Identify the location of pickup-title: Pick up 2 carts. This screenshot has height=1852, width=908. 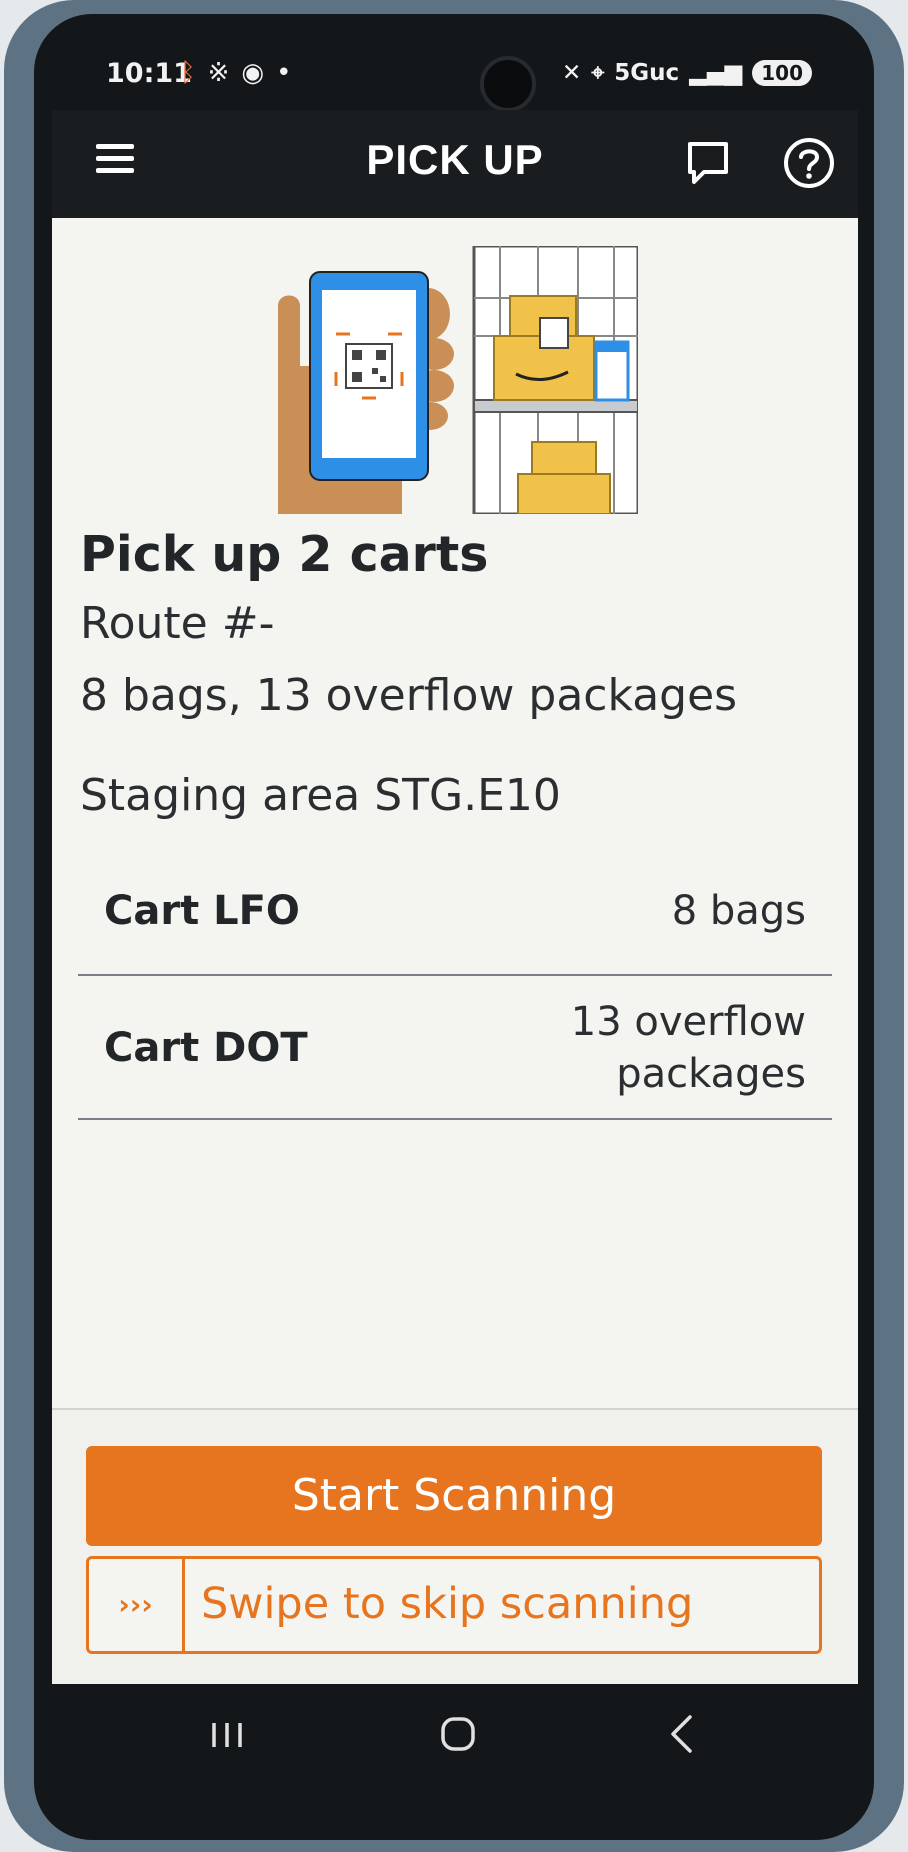
(284, 554).